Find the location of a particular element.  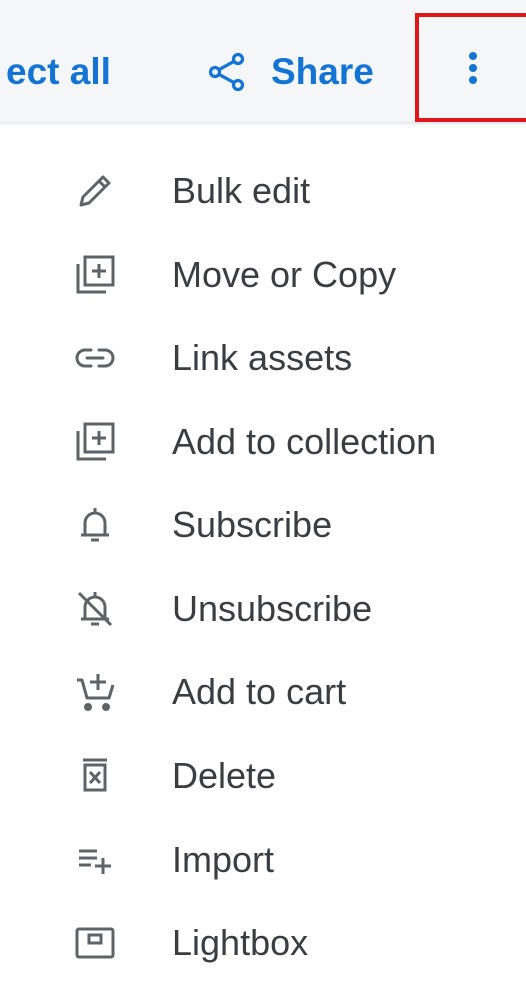

menu-item-lightbox: Lightbox is located at coordinates (263, 944).